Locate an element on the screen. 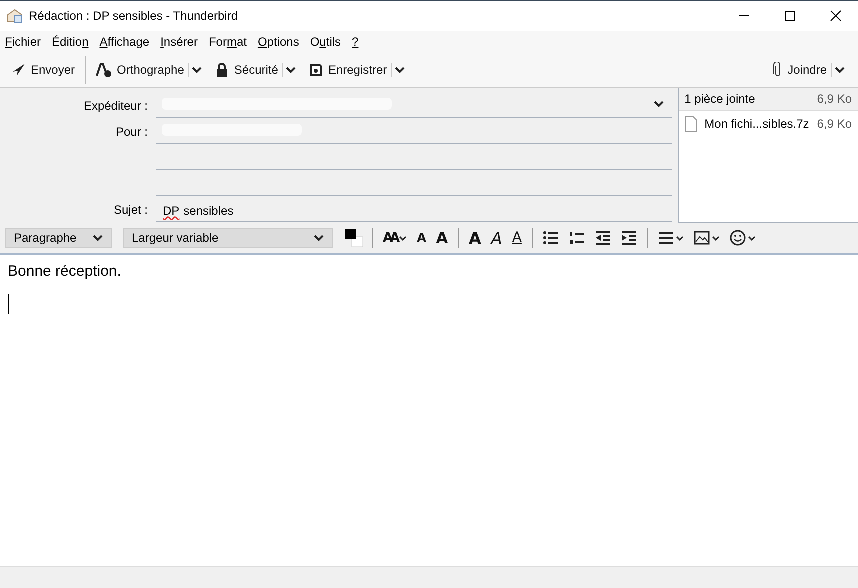  indent-icon is located at coordinates (628, 238).